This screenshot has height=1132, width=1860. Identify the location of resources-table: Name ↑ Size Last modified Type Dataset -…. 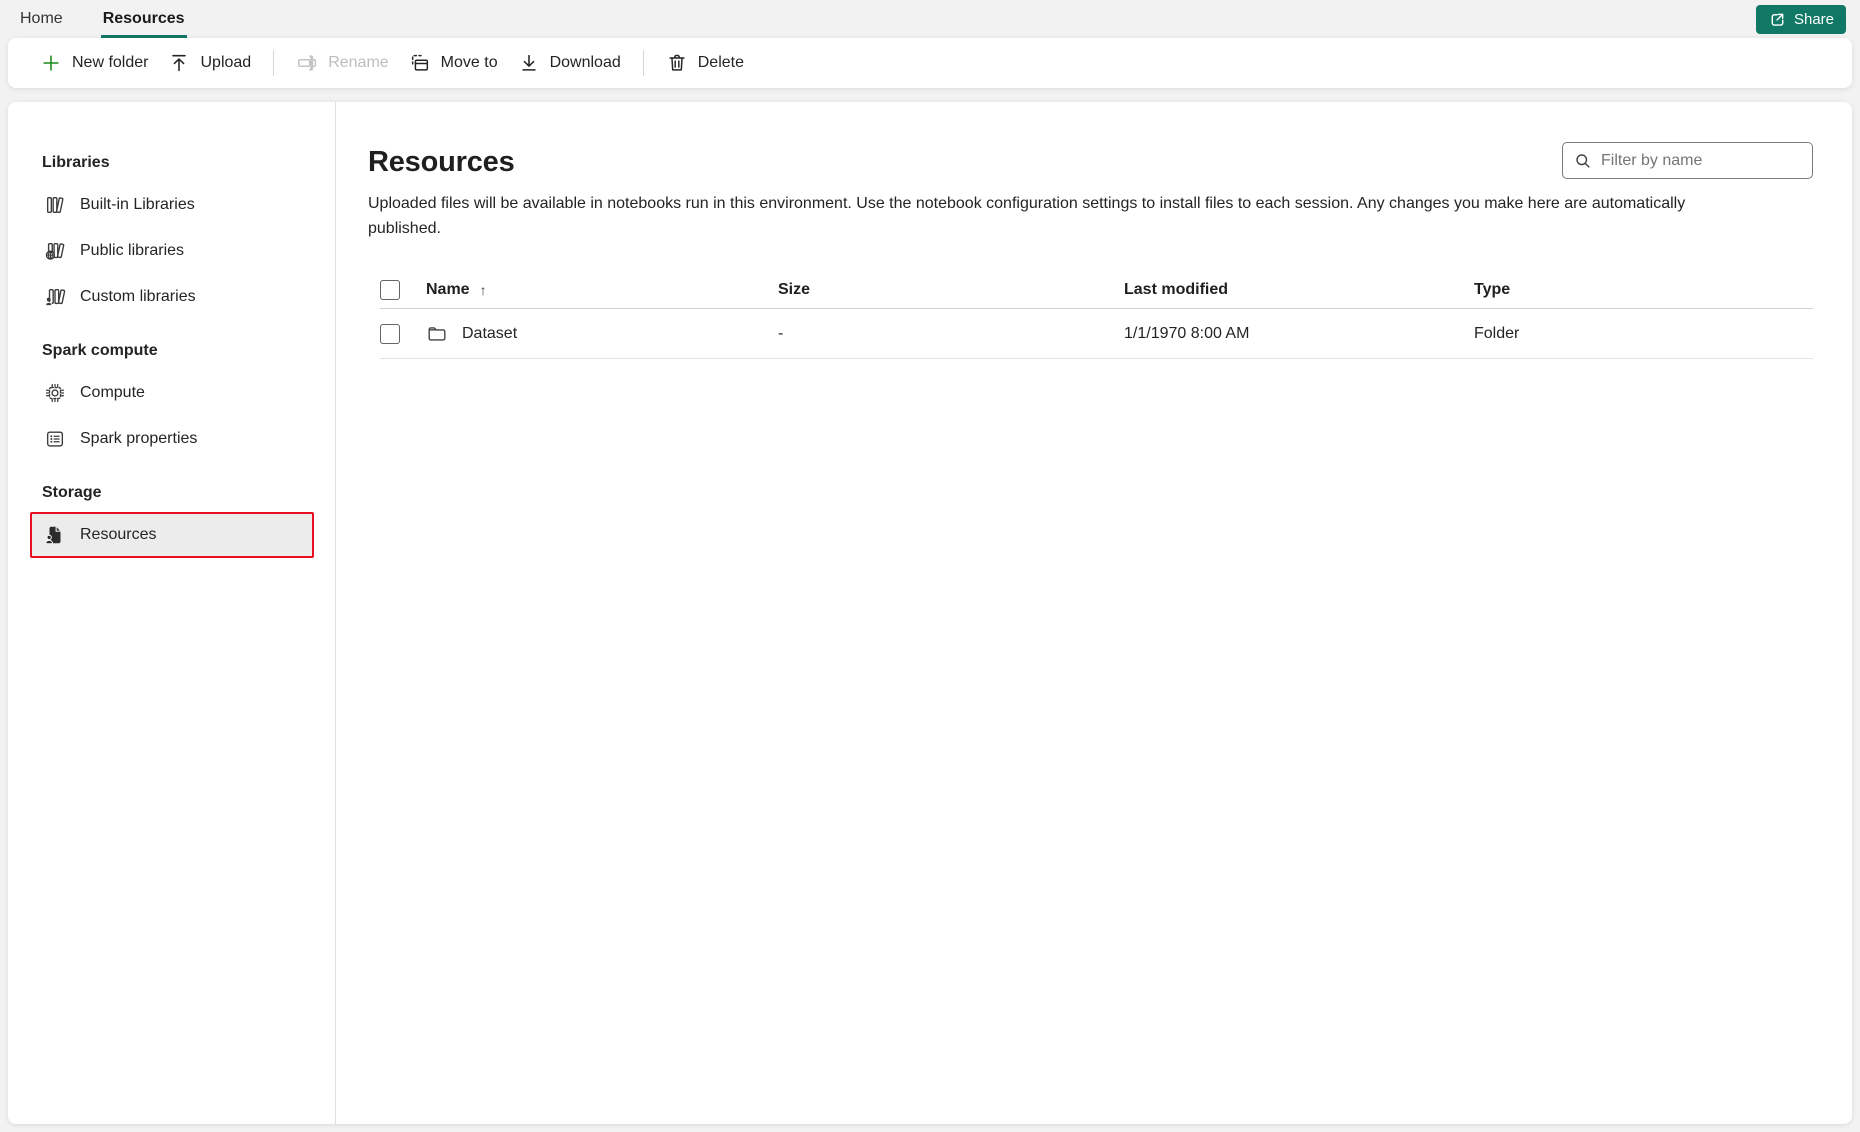
(1096, 315).